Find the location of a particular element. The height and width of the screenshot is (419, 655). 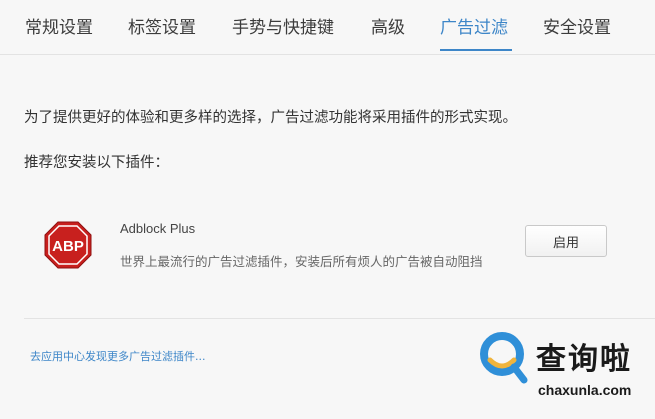

tab-general-settings: 常规设置 is located at coordinates (59, 28).